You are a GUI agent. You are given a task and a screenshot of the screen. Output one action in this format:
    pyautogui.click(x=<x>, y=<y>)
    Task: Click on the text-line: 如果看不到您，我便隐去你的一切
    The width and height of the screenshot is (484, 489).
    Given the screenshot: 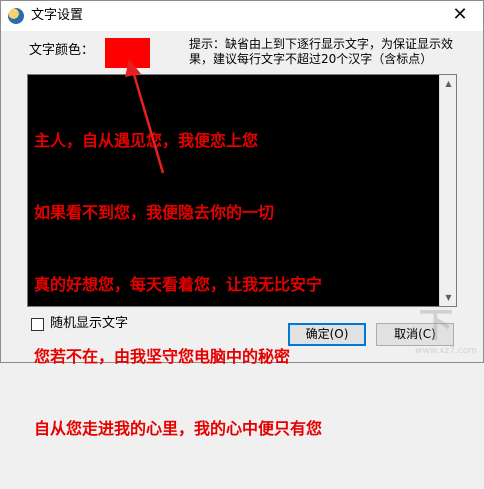 What is the action you would take?
    pyautogui.click(x=154, y=212)
    